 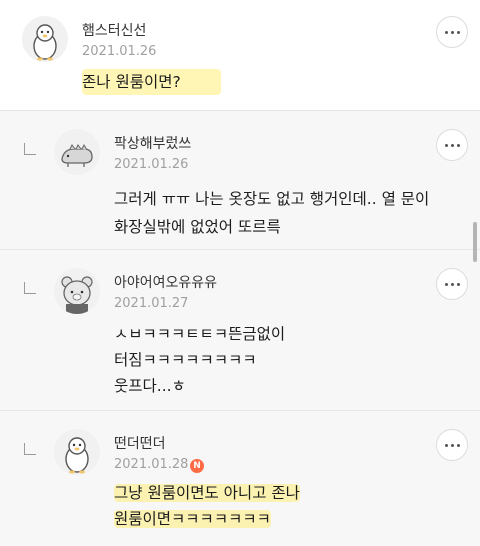 What do you see at coordinates (200, 334) in the screenshot?
I see `text-line: ㅅㅂㅋㅋㅋㅌㅌㅋ뜬금없이` at bounding box center [200, 334].